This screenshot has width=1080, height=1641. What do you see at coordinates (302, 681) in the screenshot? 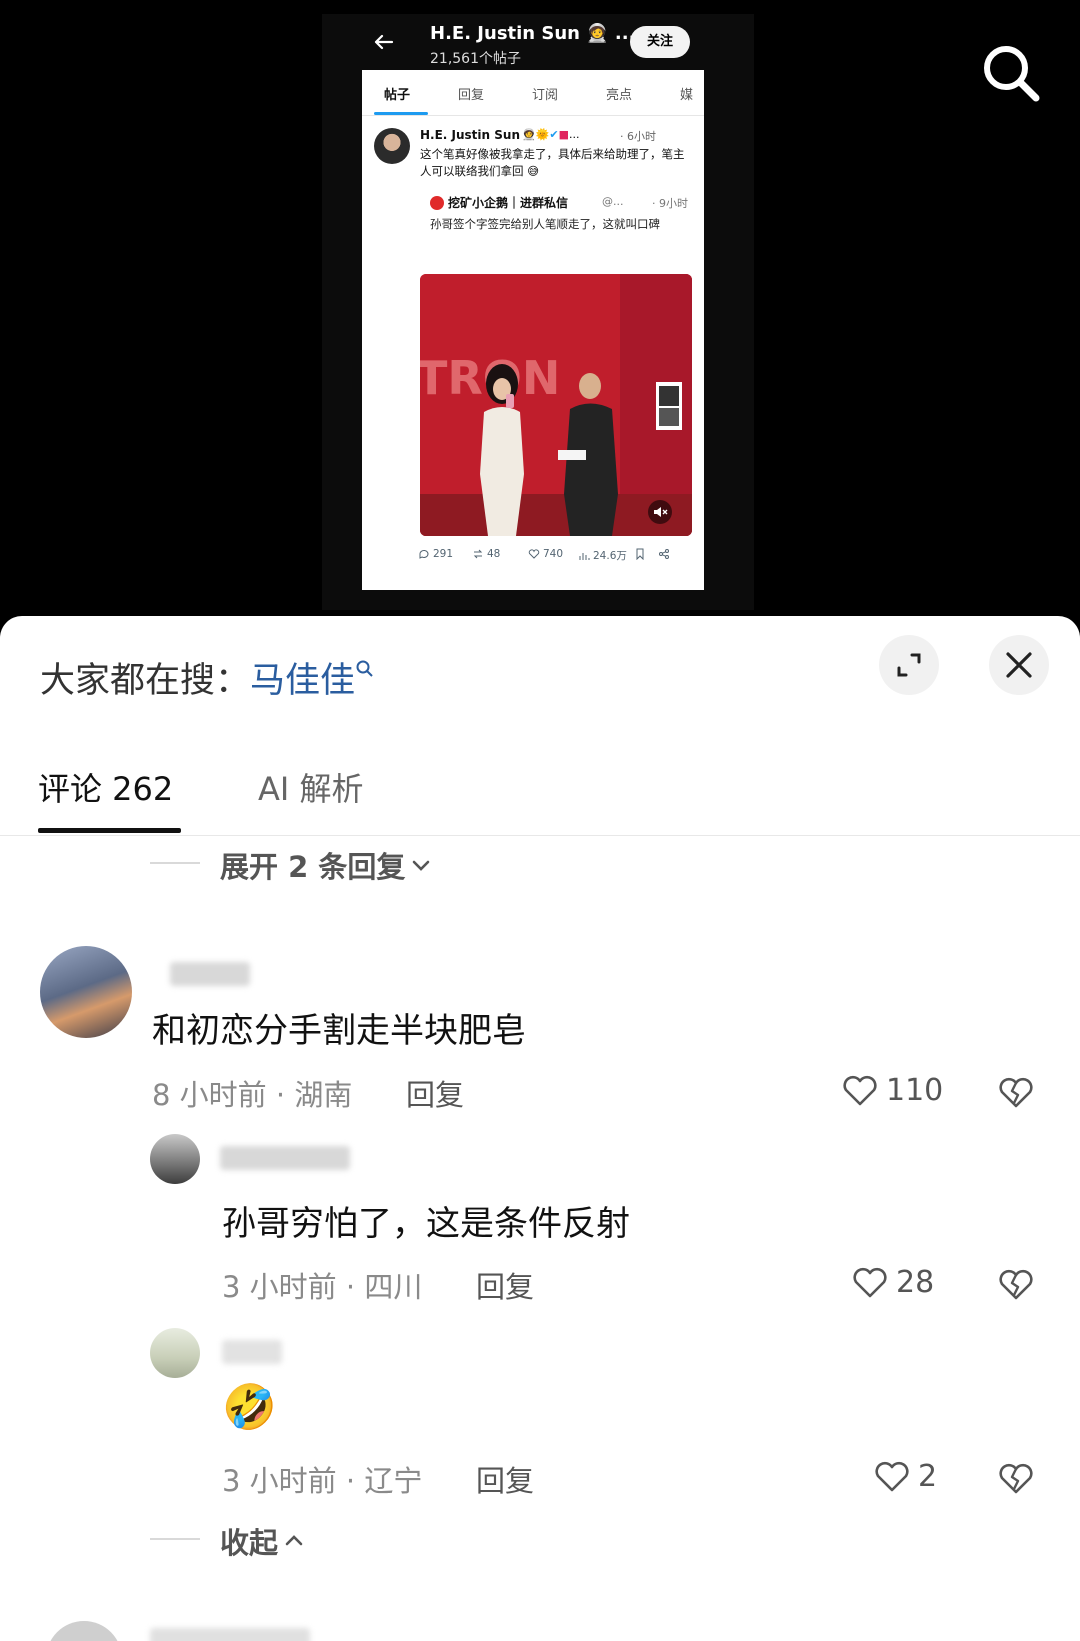
I see `hot-search-keyword: 马佳佳` at bounding box center [302, 681].